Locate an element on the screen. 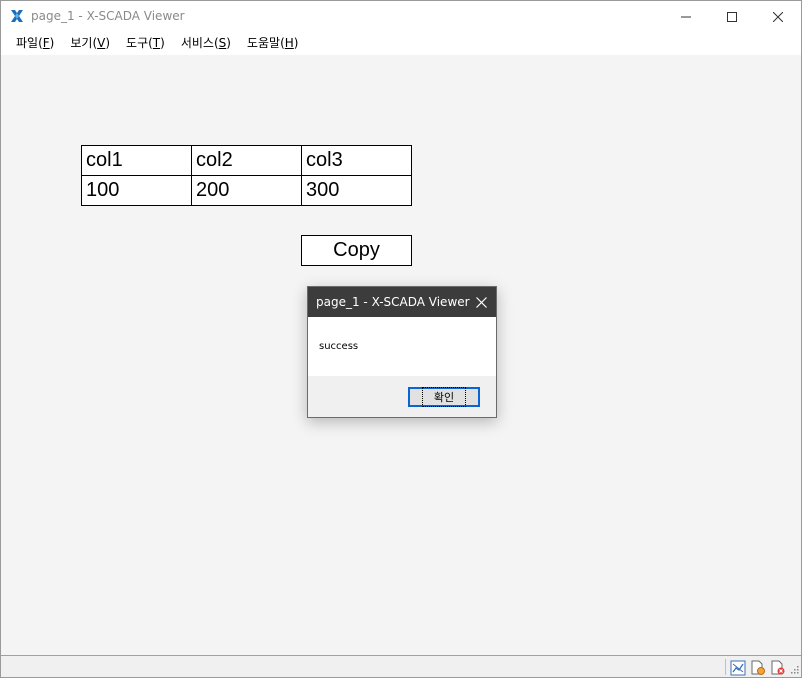 The height and width of the screenshot is (678, 802). status-separator is located at coordinates (725, 667).